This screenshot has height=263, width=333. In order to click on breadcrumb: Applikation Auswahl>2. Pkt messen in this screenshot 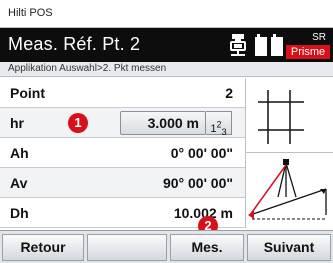, I will do `click(166, 69)`.